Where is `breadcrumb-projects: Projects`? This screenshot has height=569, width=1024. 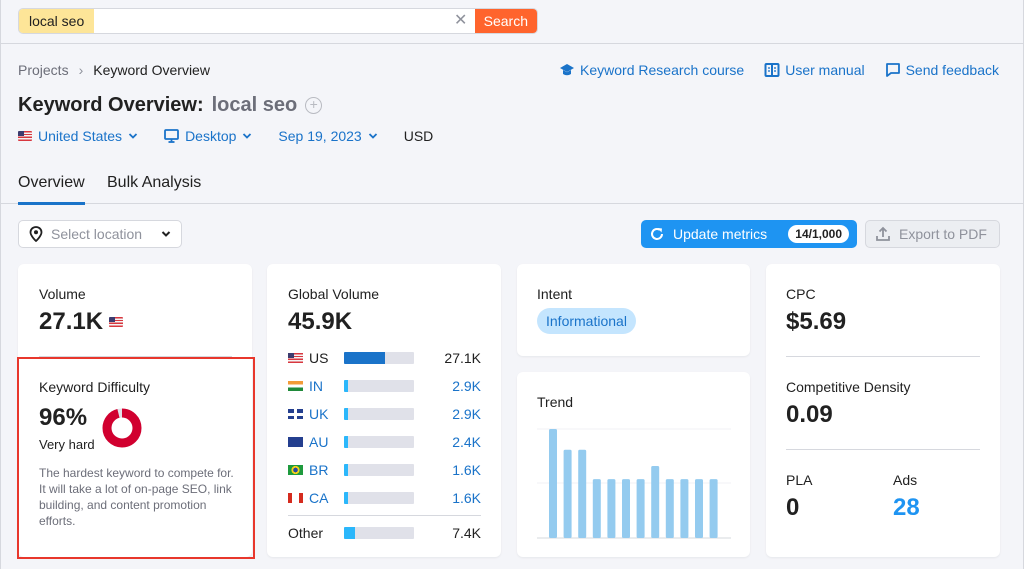
breadcrumb-projects: Projects is located at coordinates (43, 70).